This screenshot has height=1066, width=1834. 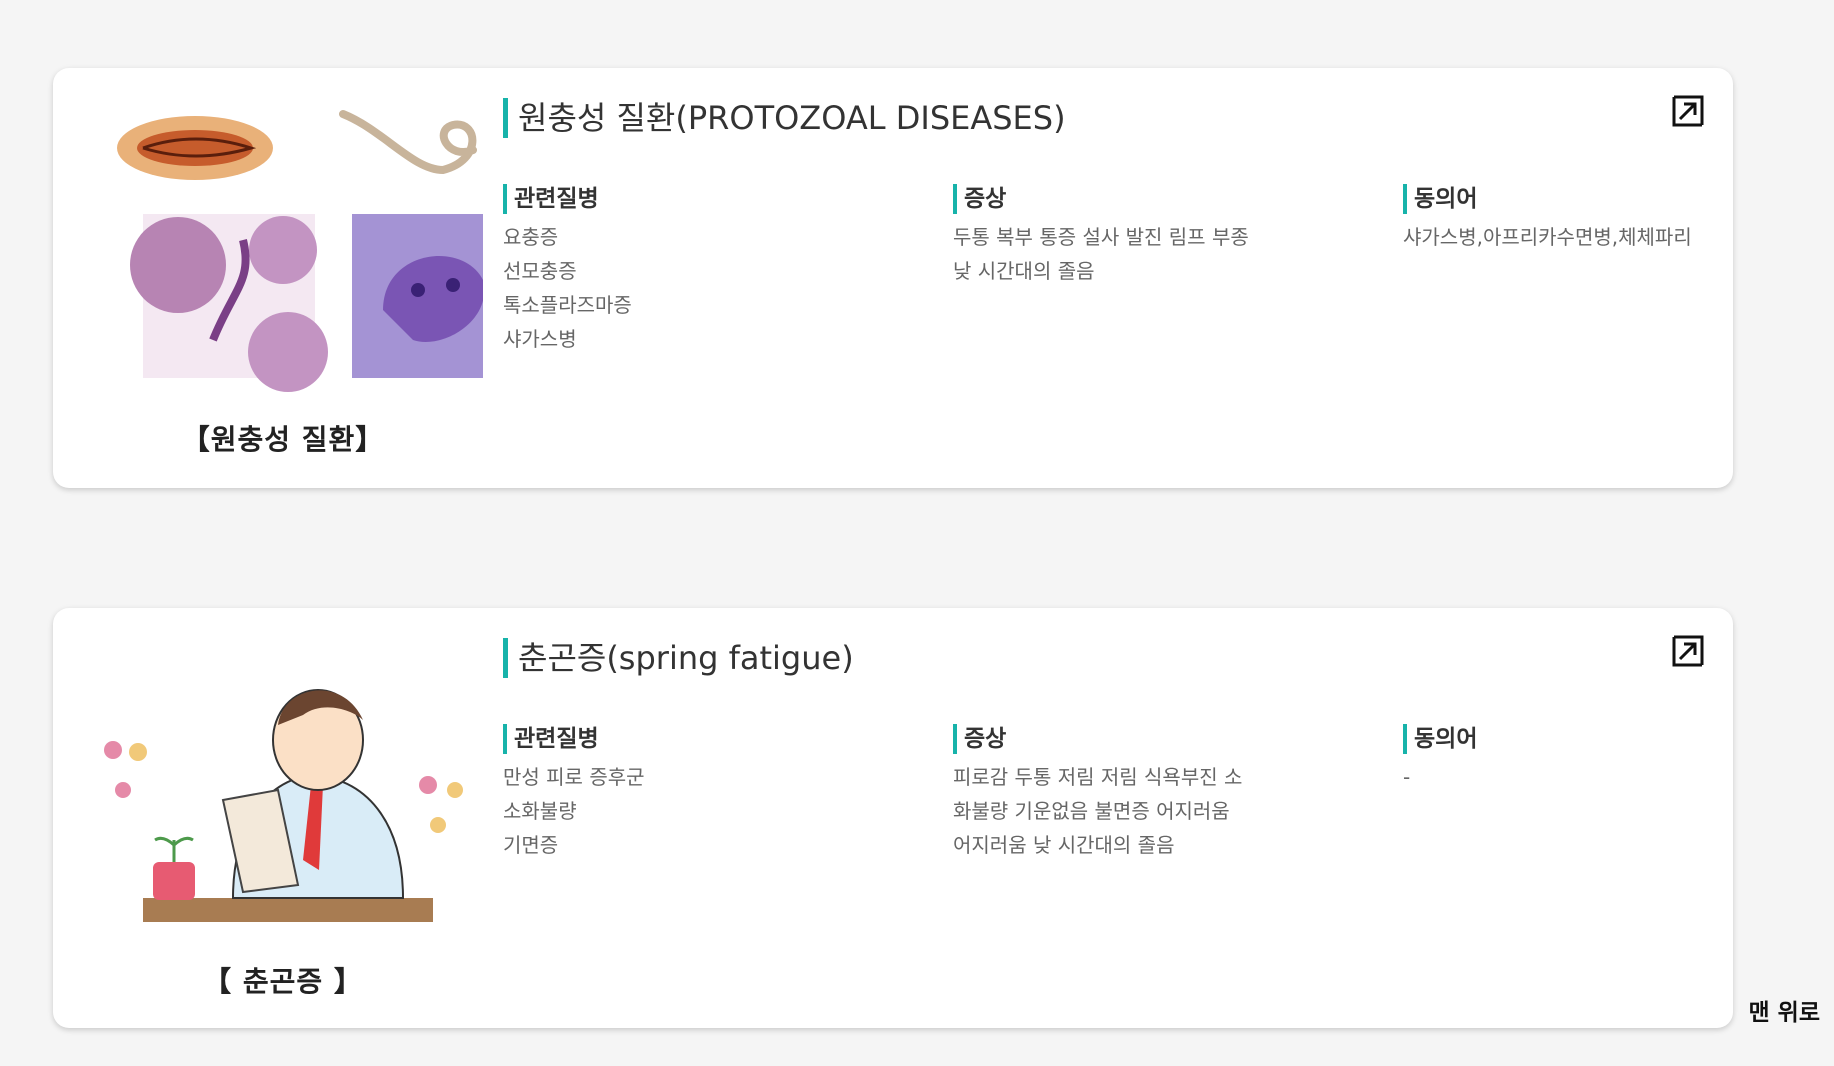 I want to click on synonyms-section: 동의어 샤가스병,아프리카수면병,체체파리, so click(x=1563, y=219).